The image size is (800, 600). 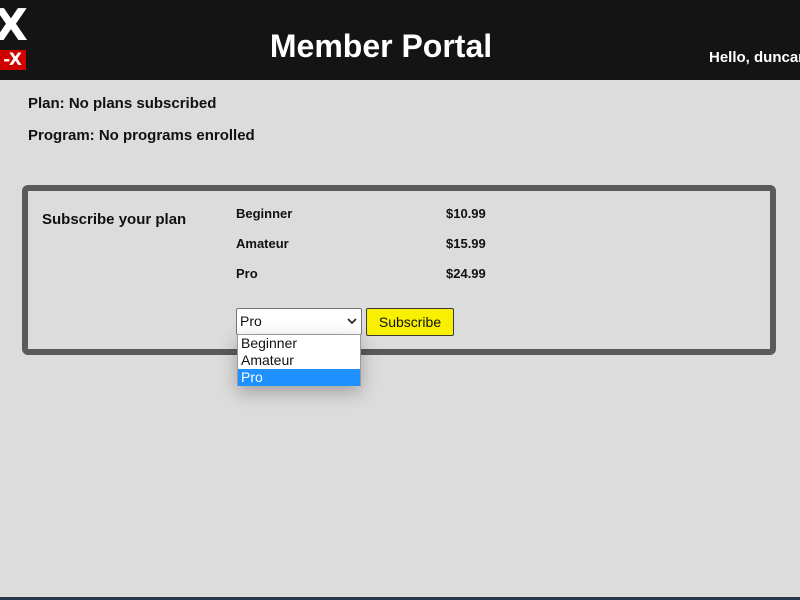 I want to click on plan-select-value: Pro, so click(x=251, y=321).